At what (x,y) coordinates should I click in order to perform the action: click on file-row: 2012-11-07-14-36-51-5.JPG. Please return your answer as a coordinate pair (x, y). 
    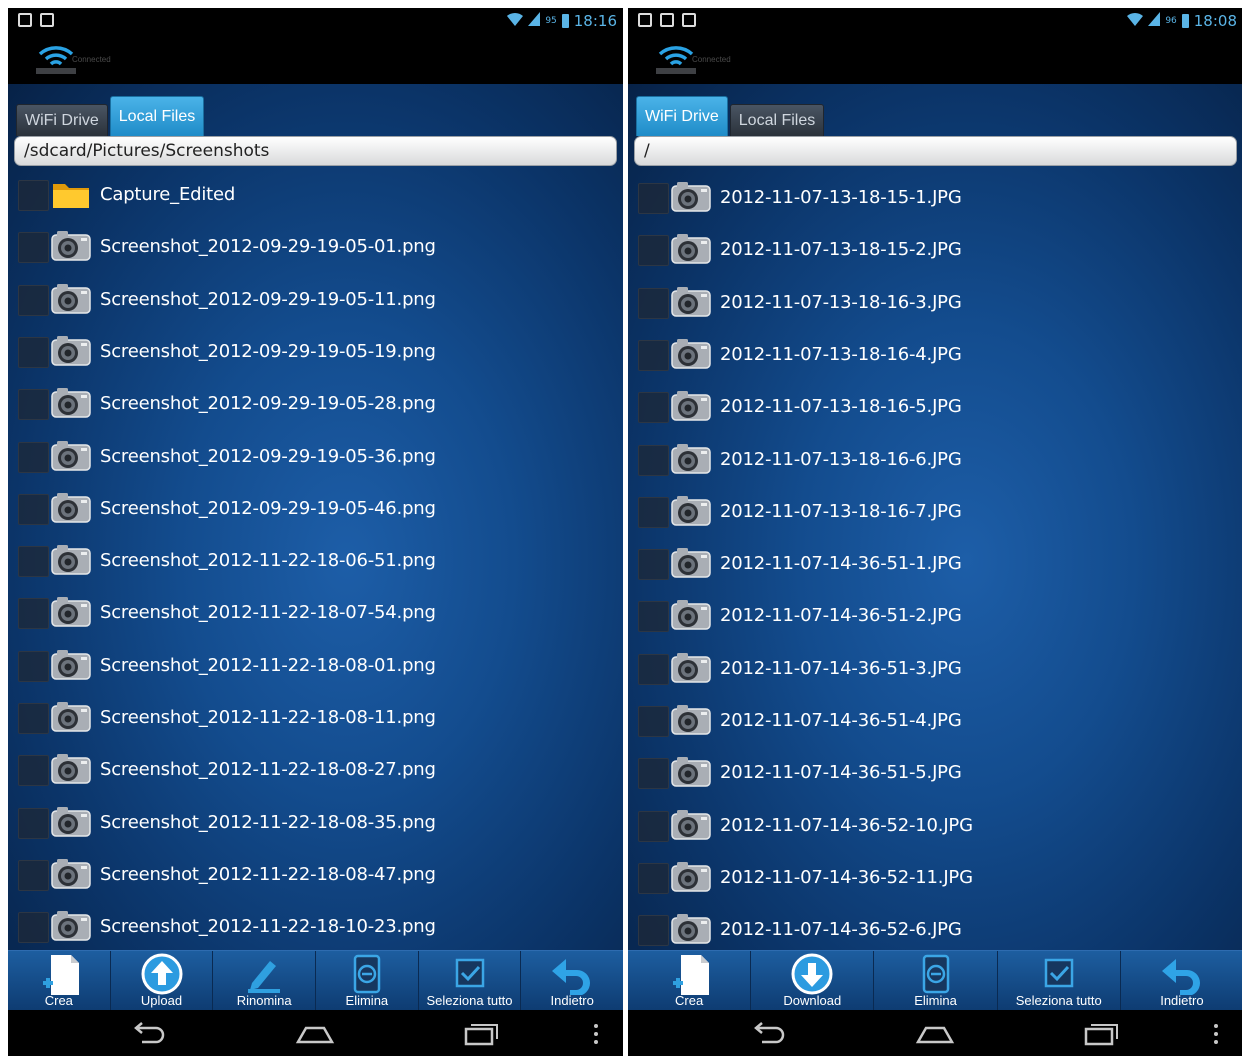
    Looking at the image, I should click on (935, 774).